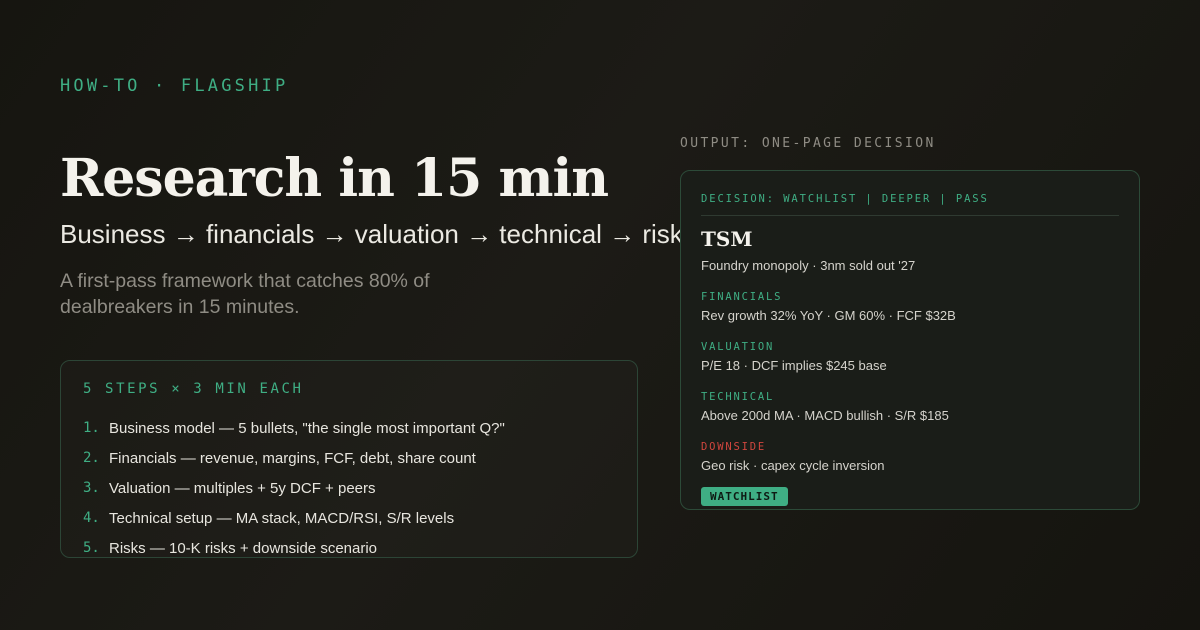 The height and width of the screenshot is (630, 1200). What do you see at coordinates (738, 347) in the screenshot?
I see `valuation-label: VALUATION` at bounding box center [738, 347].